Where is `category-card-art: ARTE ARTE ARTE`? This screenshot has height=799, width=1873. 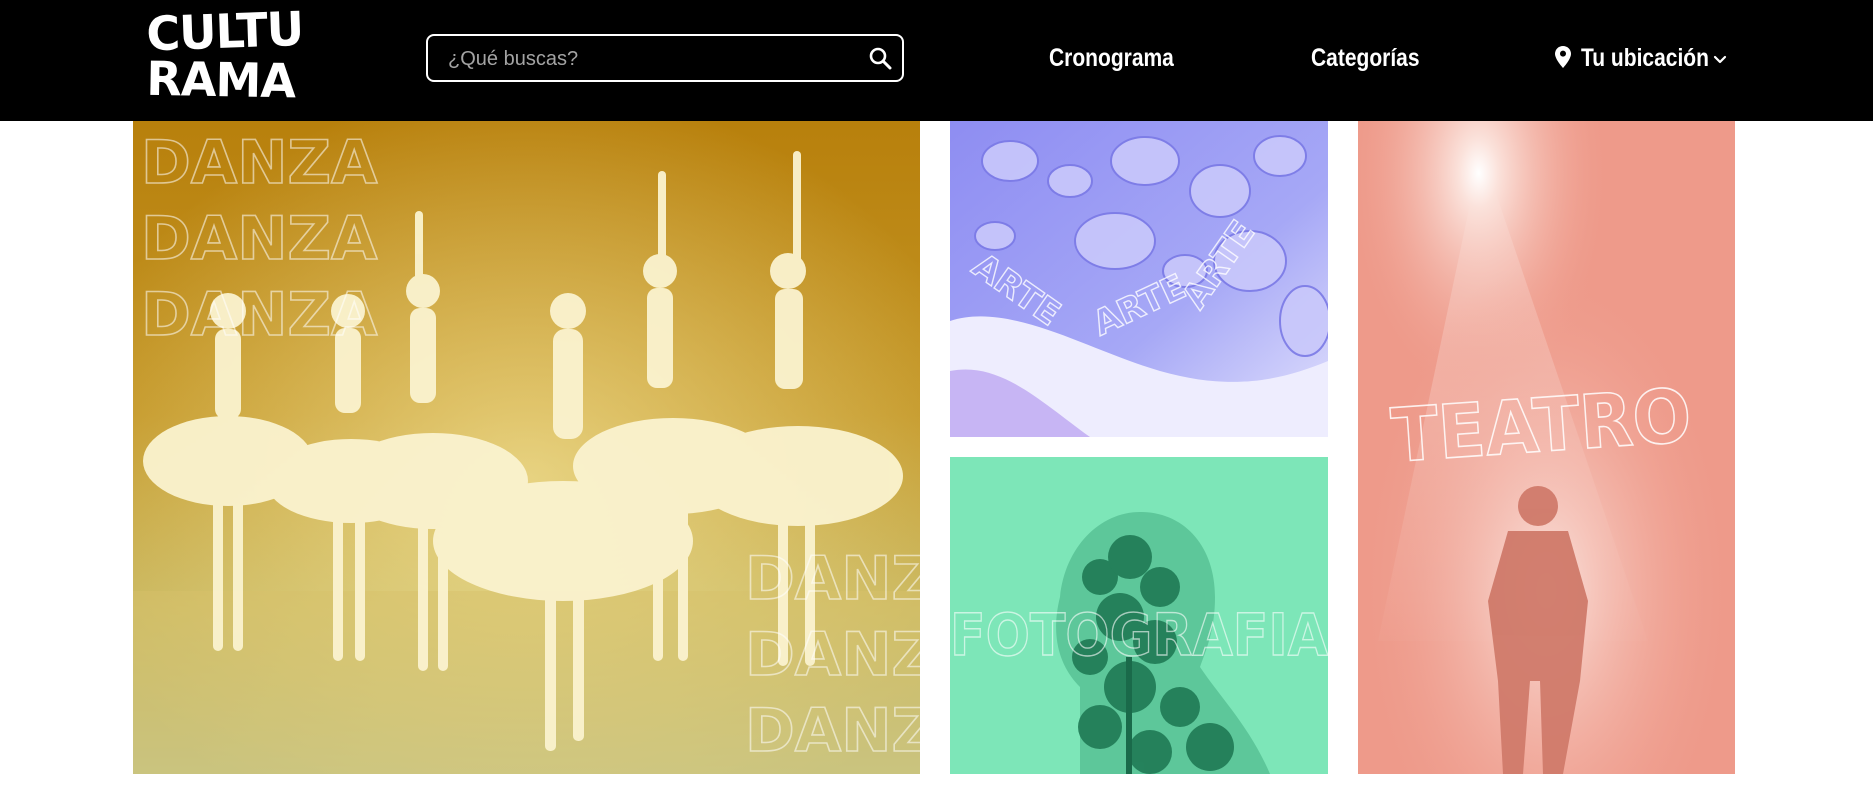 category-card-art: ARTE ARTE ARTE is located at coordinates (1139, 279).